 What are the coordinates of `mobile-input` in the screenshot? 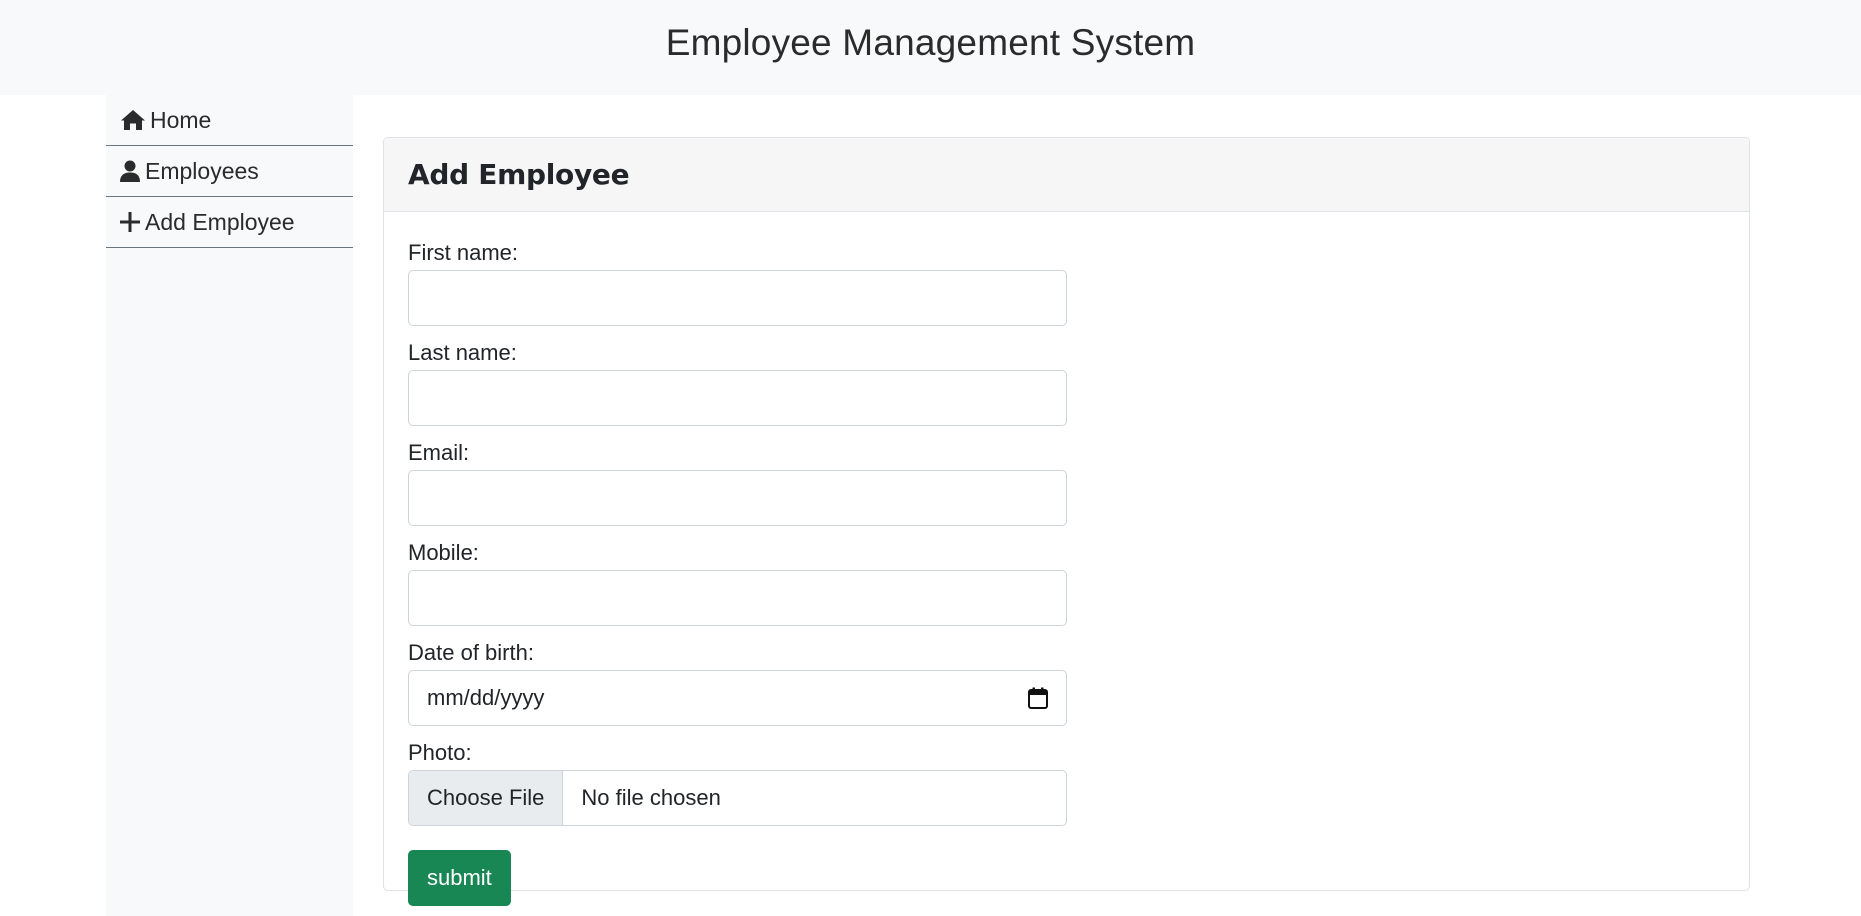 It's located at (737, 598).